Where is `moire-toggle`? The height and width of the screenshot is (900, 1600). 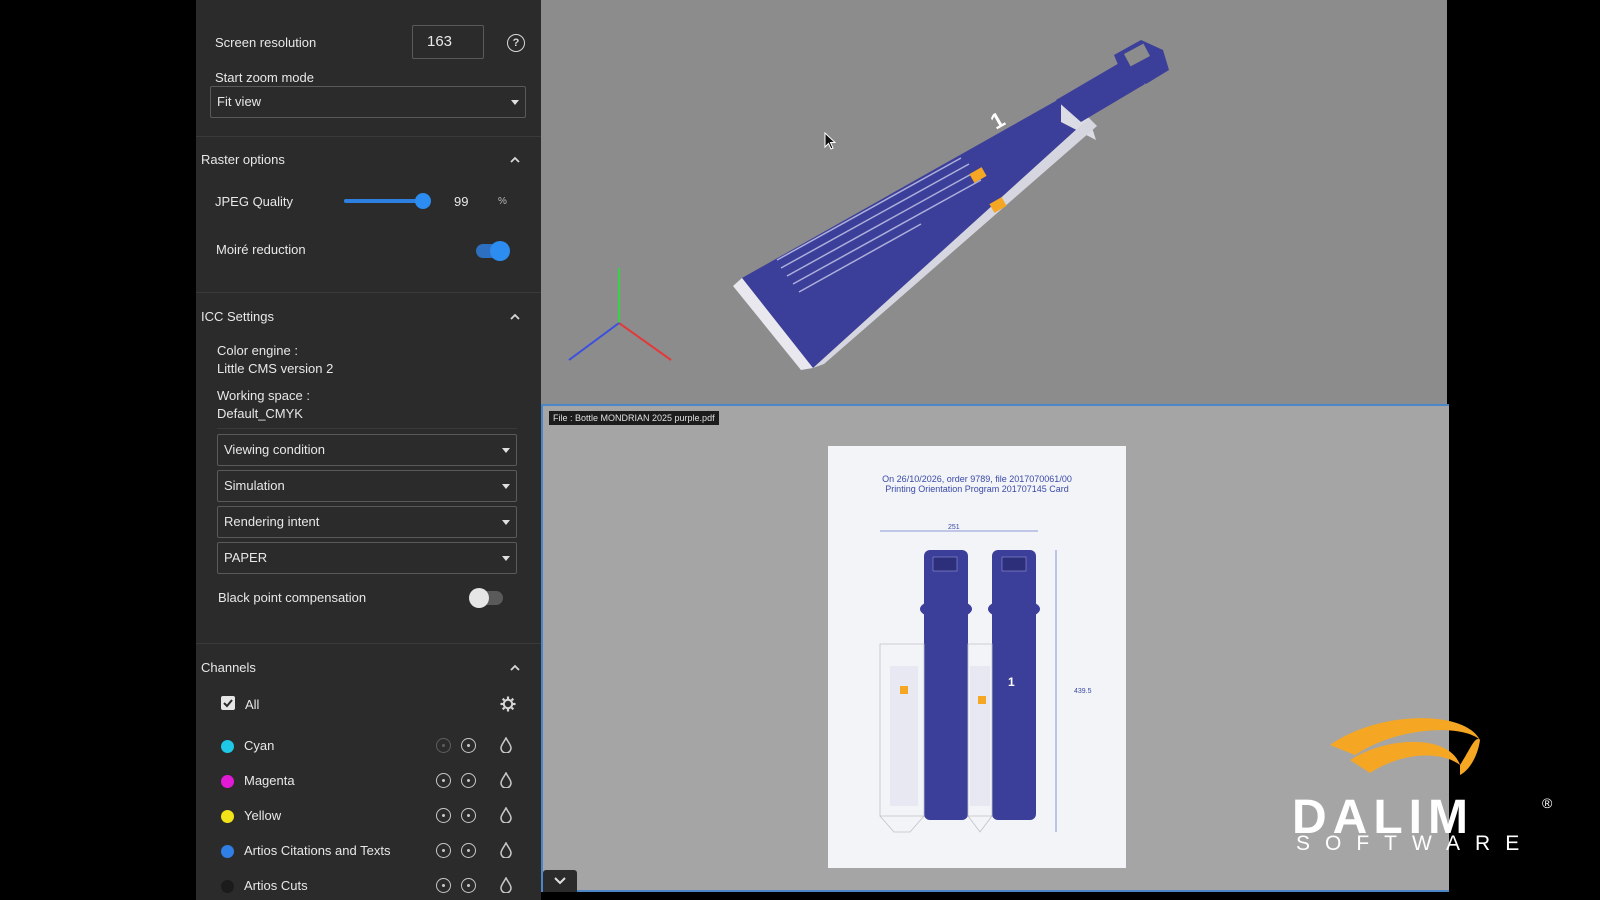 moire-toggle is located at coordinates (493, 251).